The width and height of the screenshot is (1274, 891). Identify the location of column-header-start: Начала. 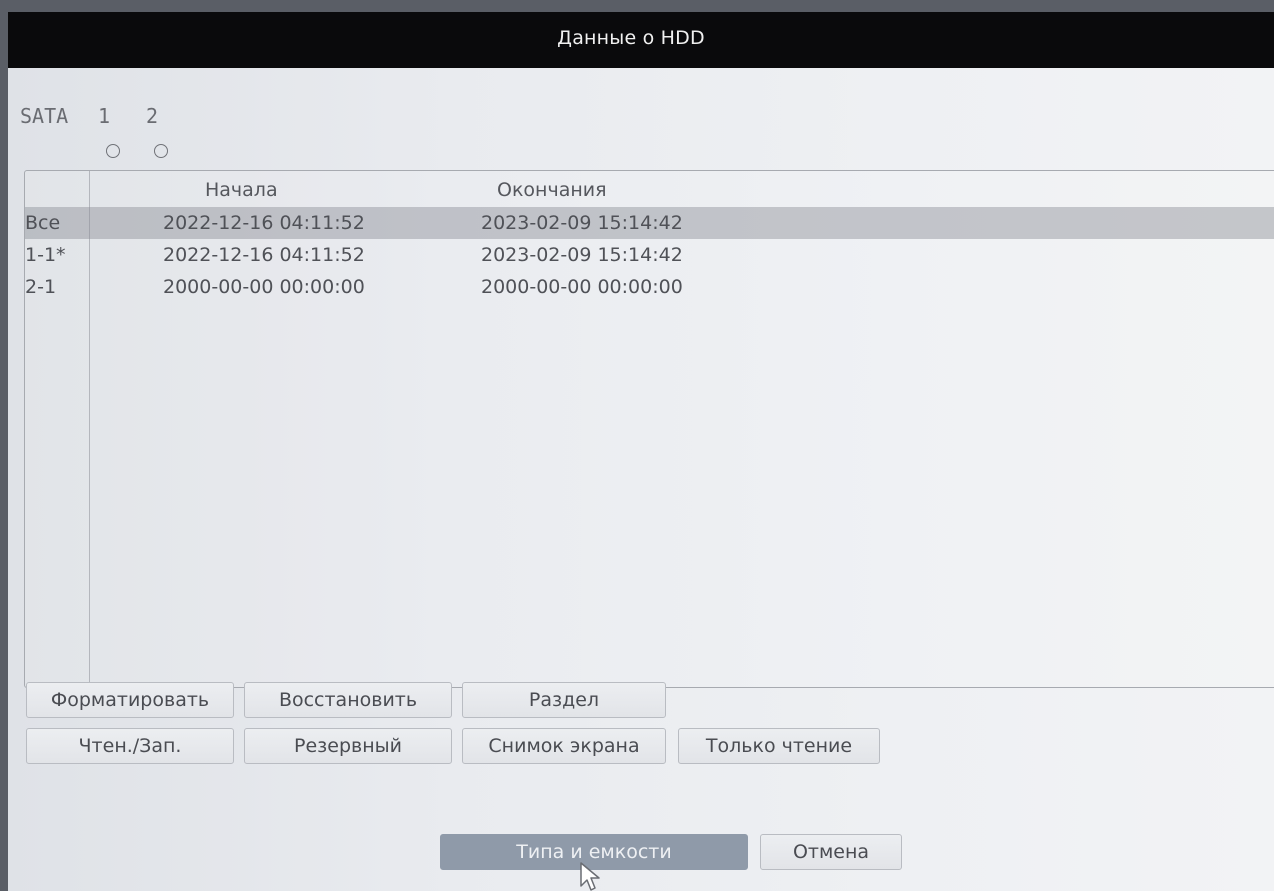
(241, 190).